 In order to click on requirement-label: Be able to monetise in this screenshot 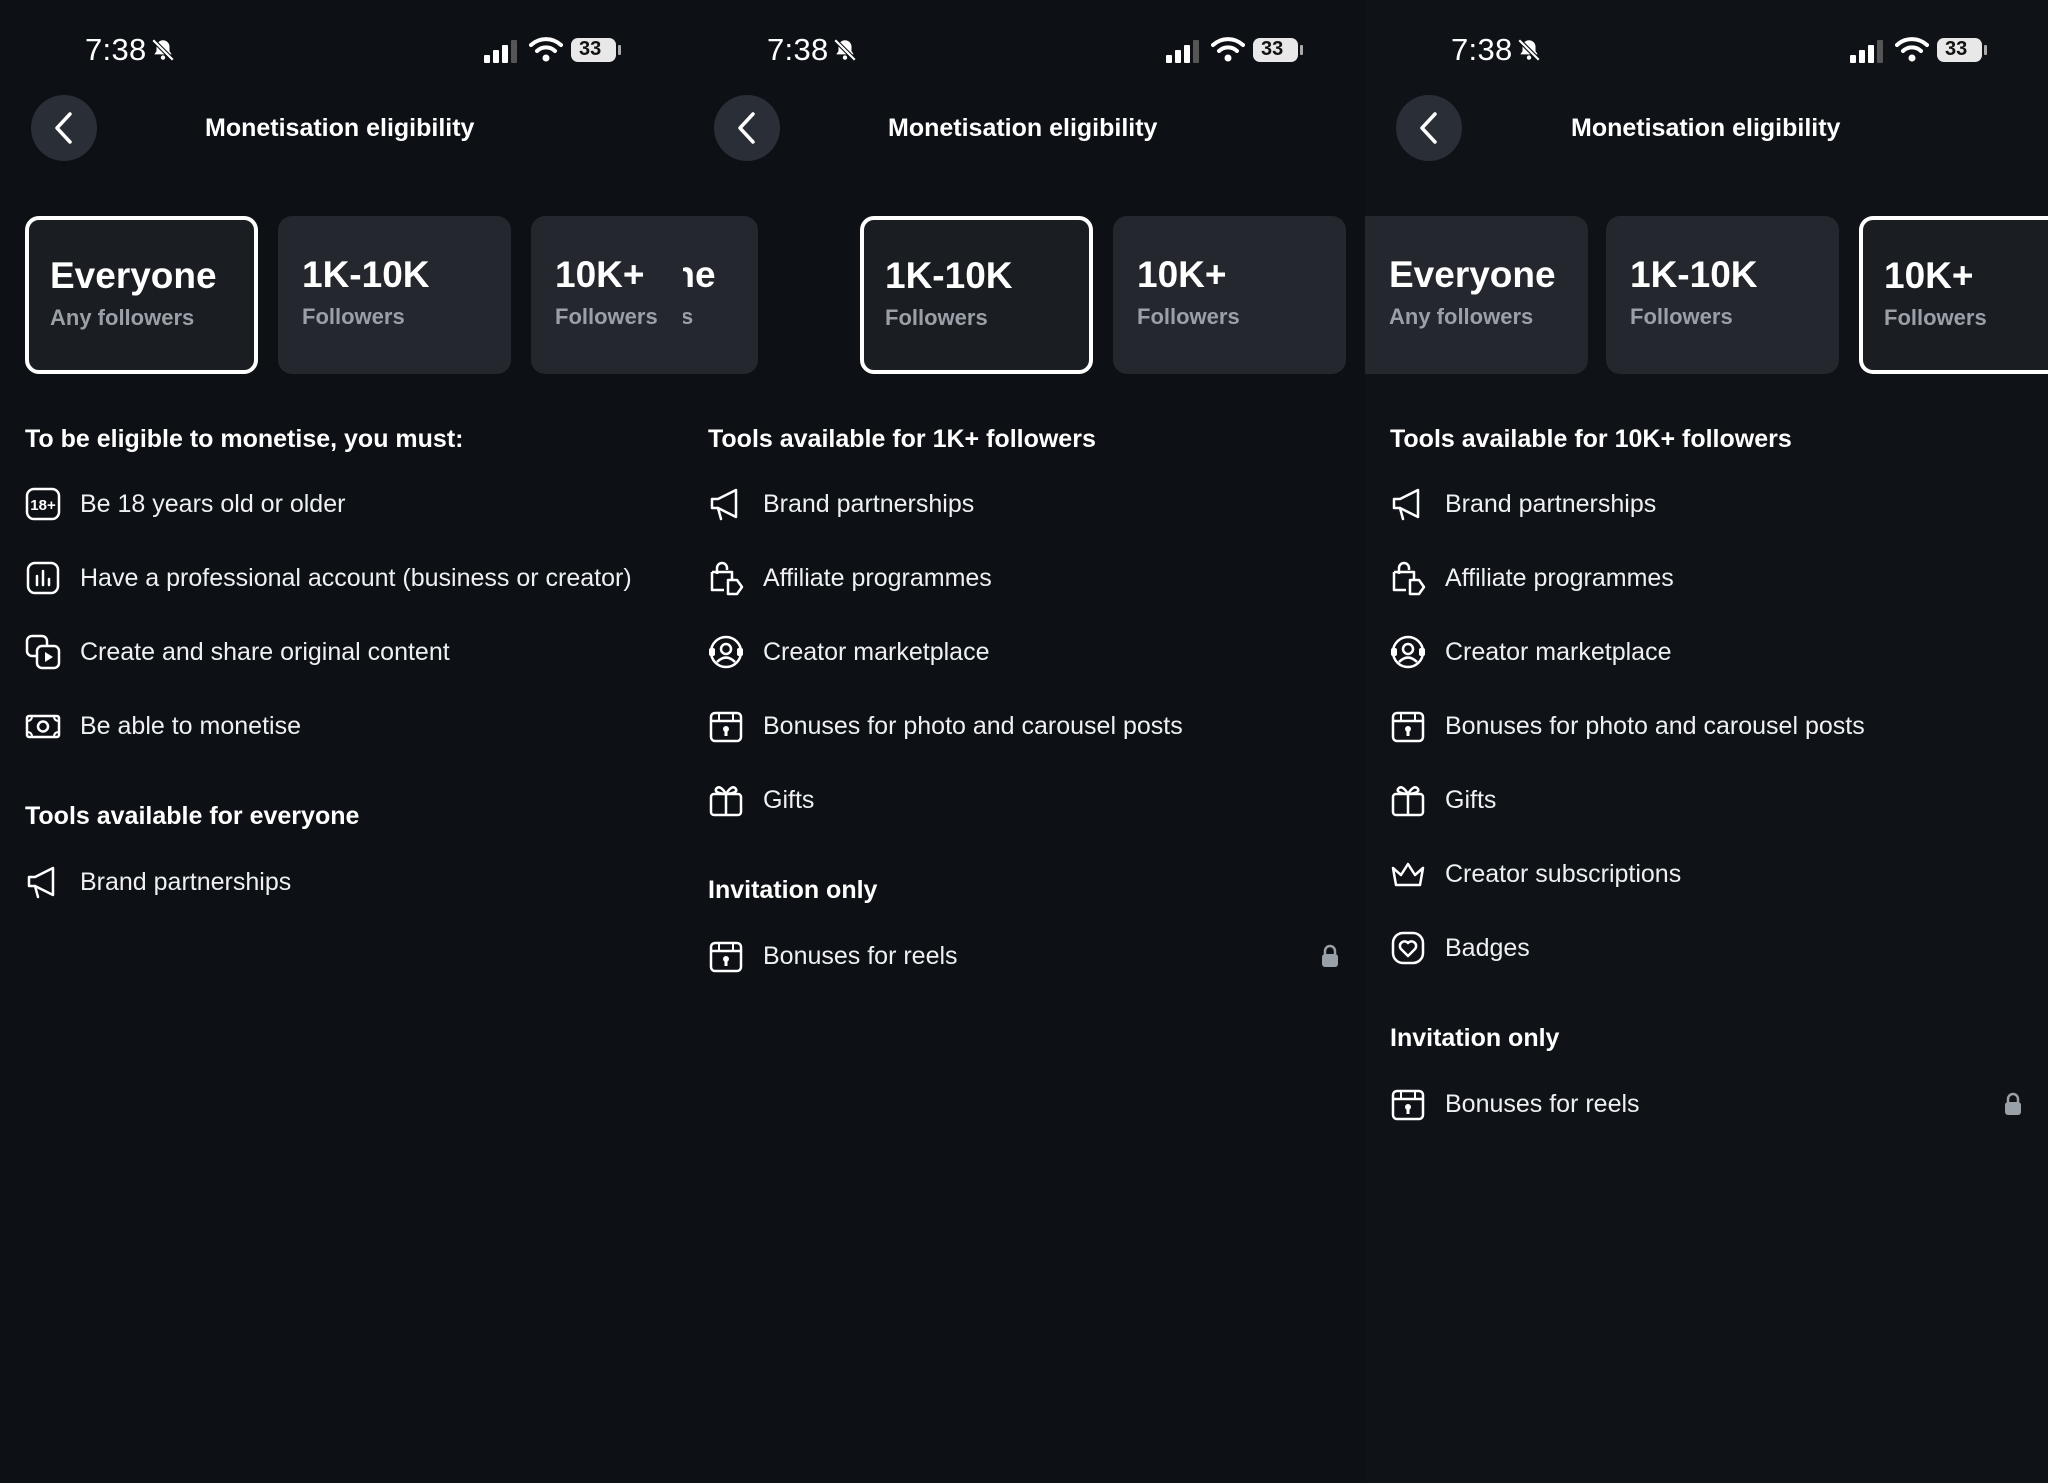, I will do `click(190, 725)`.